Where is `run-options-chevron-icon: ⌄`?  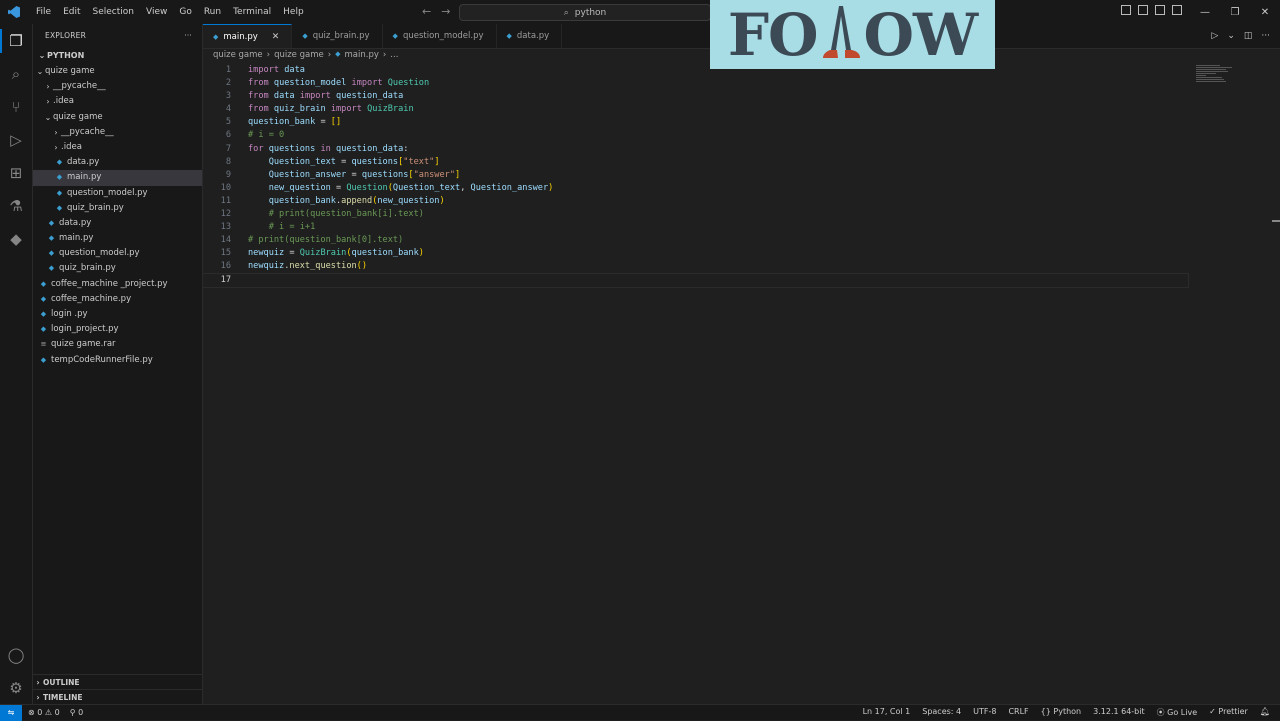
run-options-chevron-icon: ⌄ is located at coordinates (1231, 36).